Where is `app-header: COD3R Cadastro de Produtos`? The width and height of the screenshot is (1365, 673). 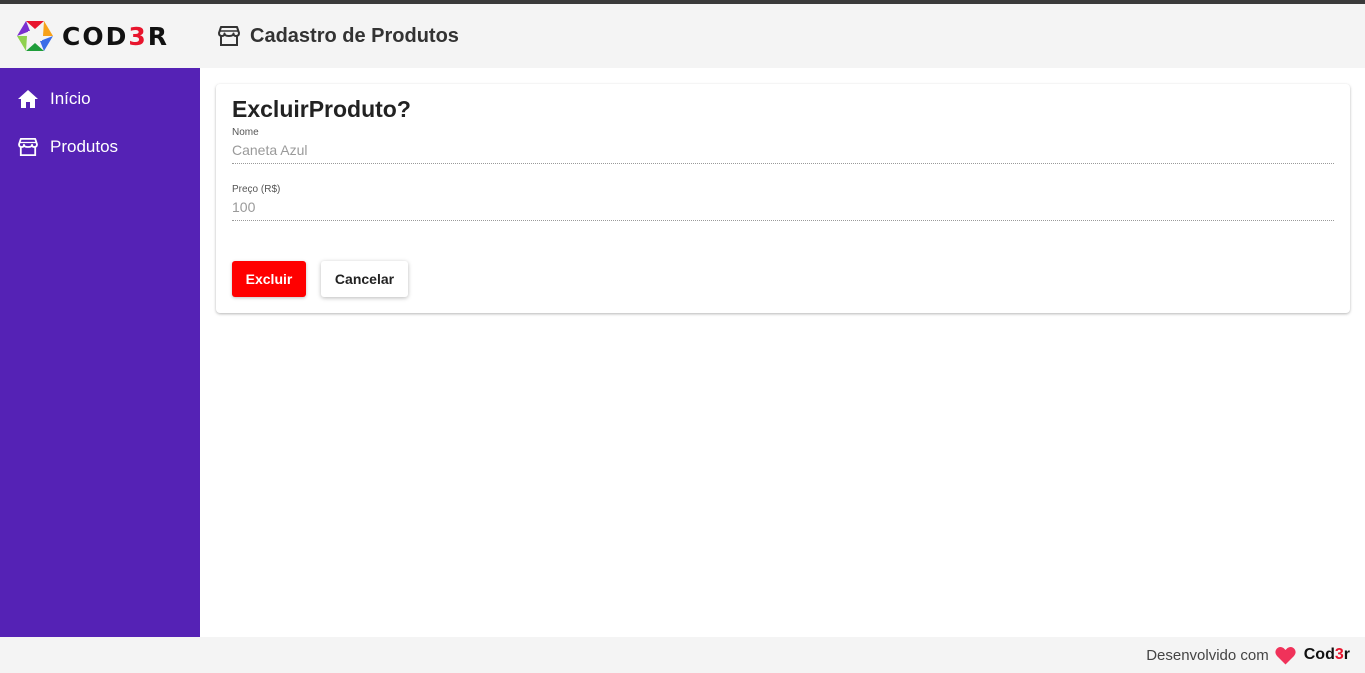 app-header: COD3R Cadastro de Produtos is located at coordinates (682, 36).